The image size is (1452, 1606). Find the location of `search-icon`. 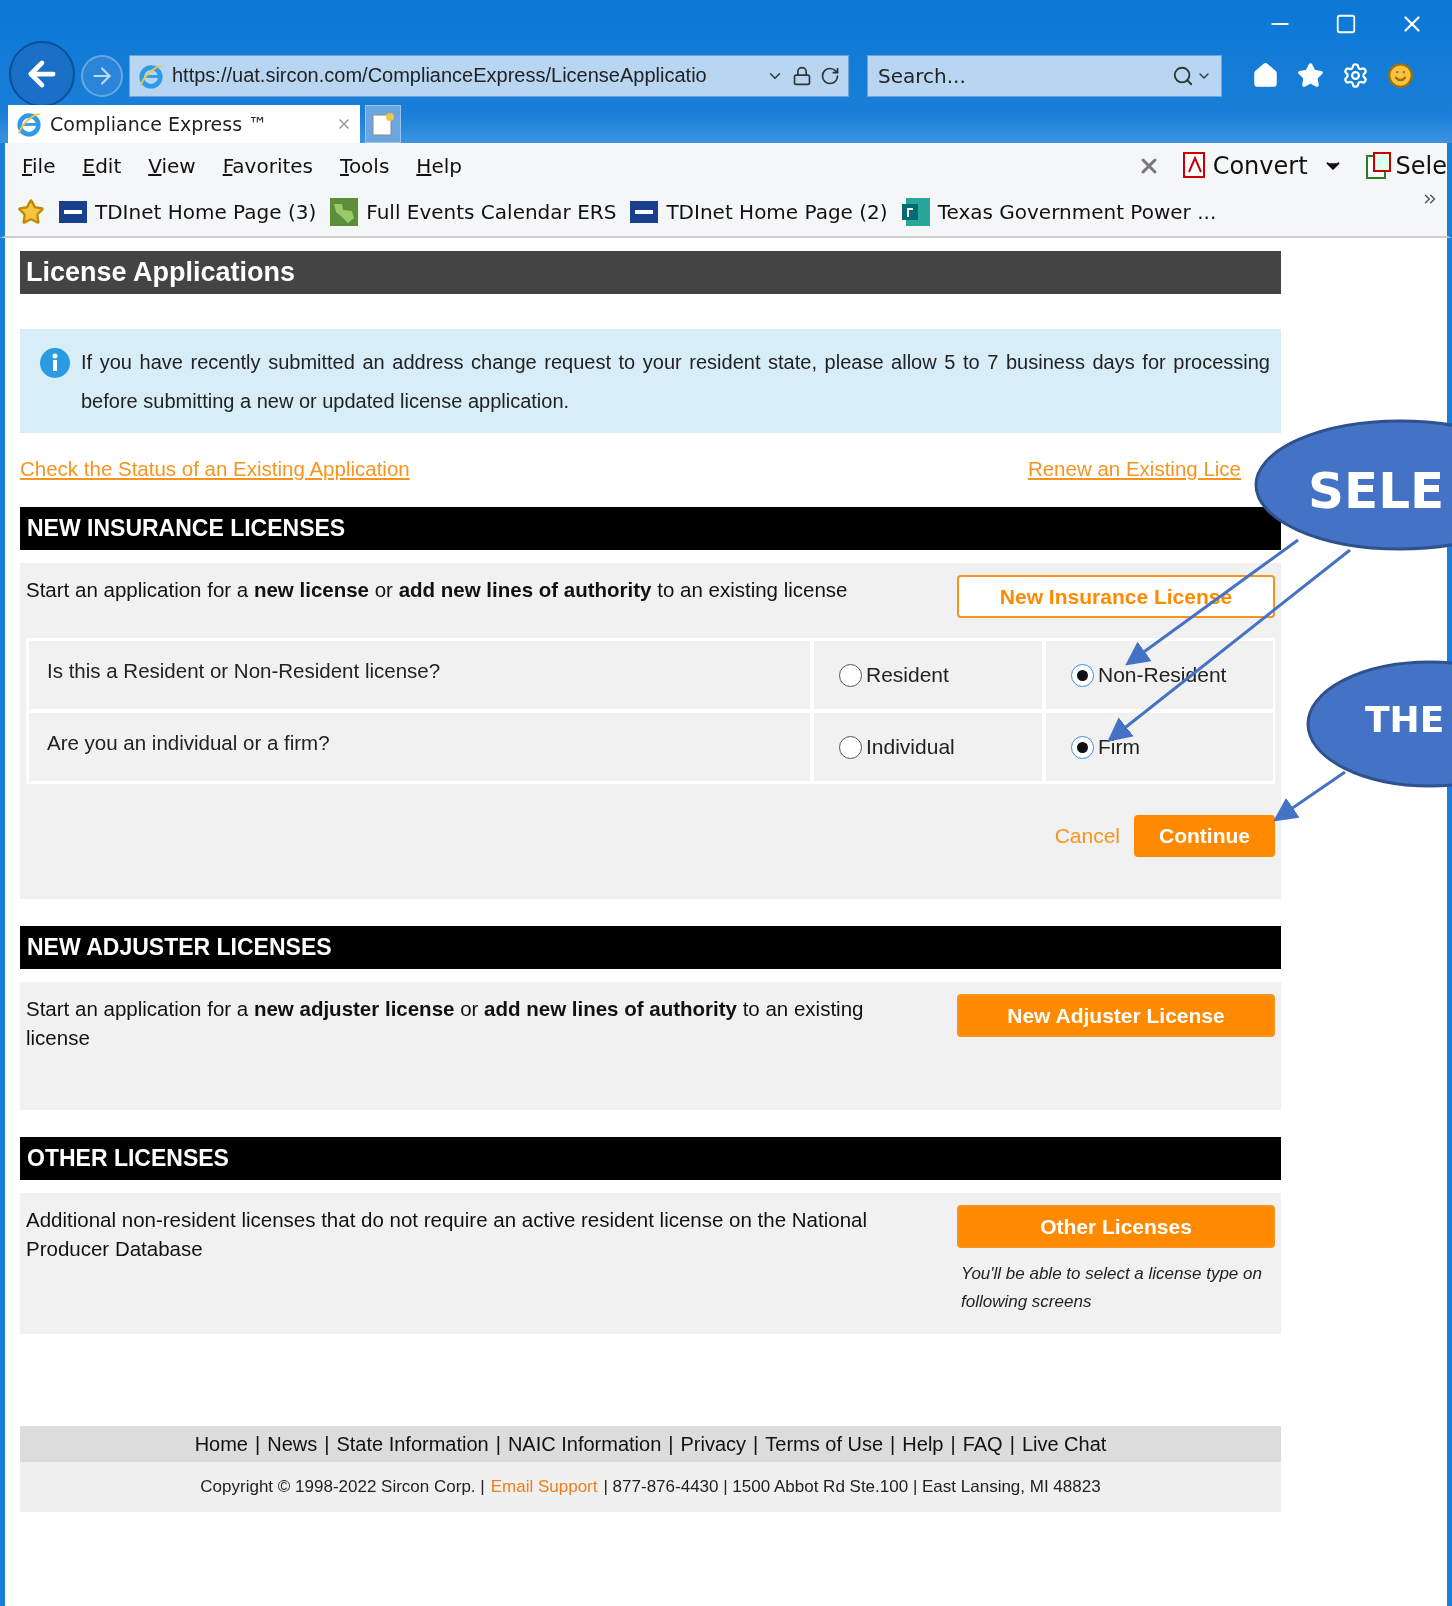

search-icon is located at coordinates (1183, 75).